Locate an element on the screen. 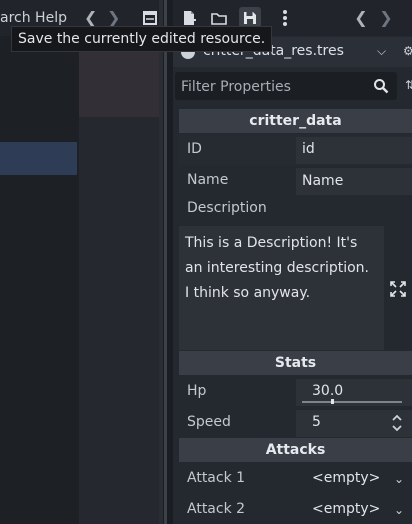 The width and height of the screenshot is (412, 524). property-value-id: id is located at coordinates (308, 149).